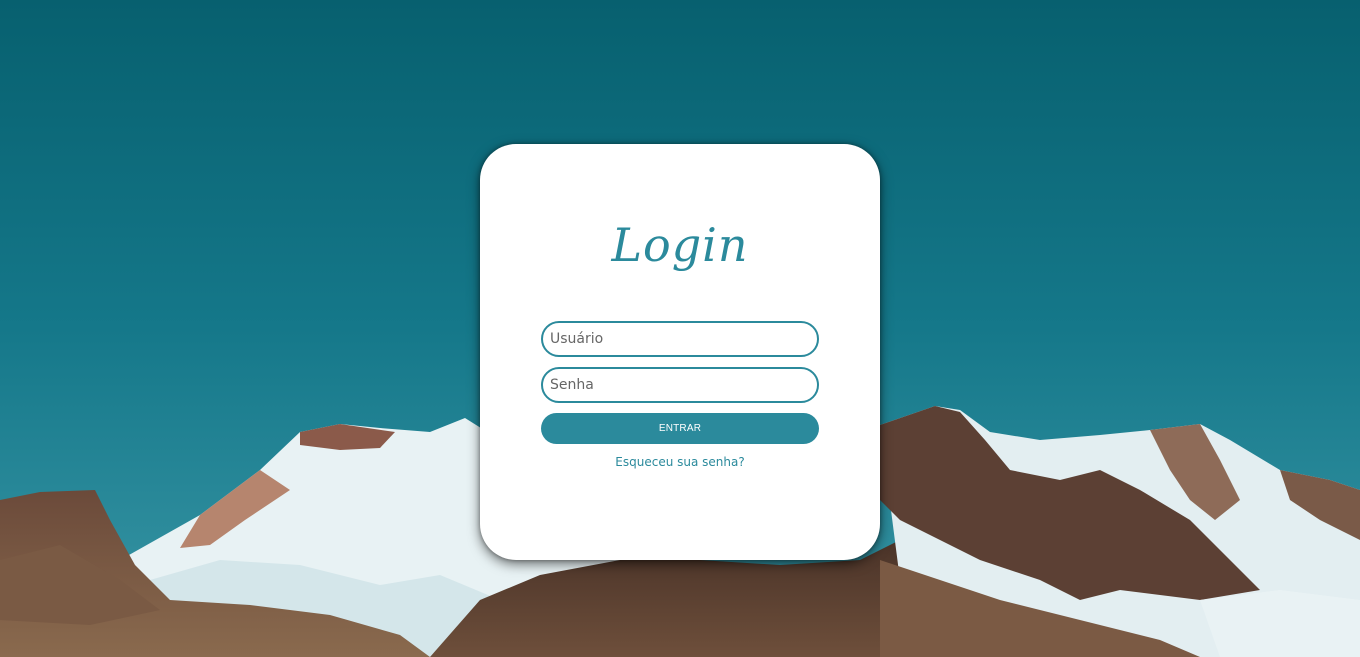 Image resolution: width=1360 pixels, height=657 pixels. I want to click on forgot-password-link: Esqueceu sua senha?, so click(680, 462).